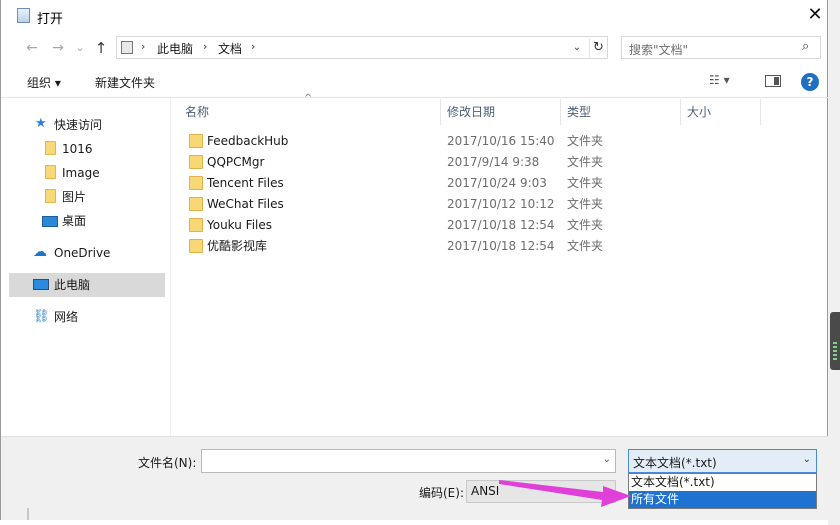  Describe the element at coordinates (72, 285) in the screenshot. I see `sidebar-item-label: 此电脑` at that location.